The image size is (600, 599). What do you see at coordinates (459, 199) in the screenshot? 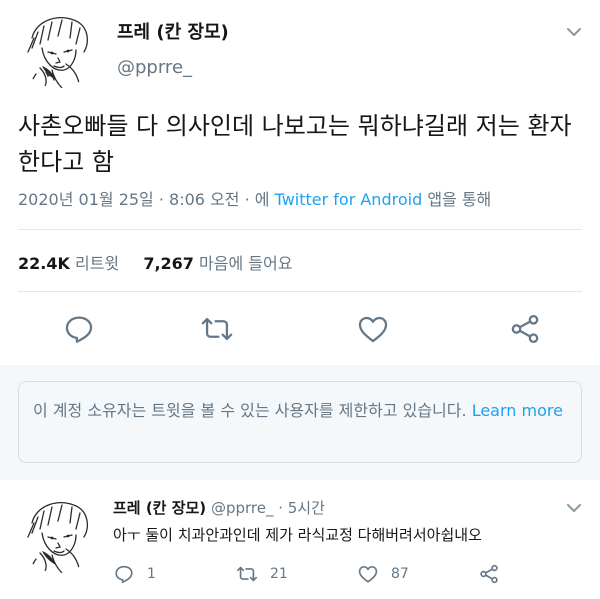
I see `via-suffix: 앱을 통해` at bounding box center [459, 199].